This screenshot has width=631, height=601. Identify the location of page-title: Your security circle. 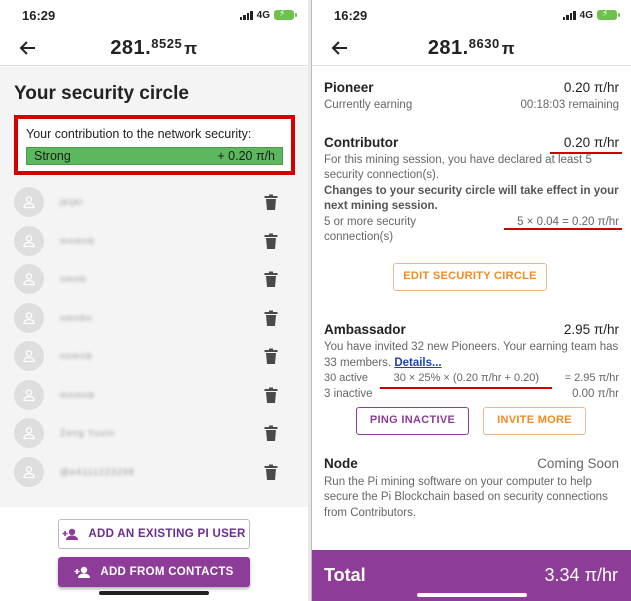
(101, 93).